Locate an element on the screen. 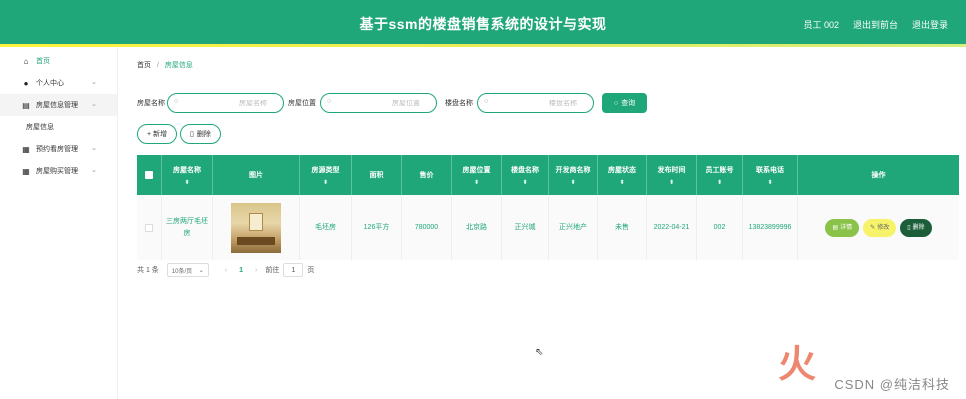 The height and width of the screenshot is (399, 966). page-size-select: 10条/页 ⌄ is located at coordinates (187, 270).